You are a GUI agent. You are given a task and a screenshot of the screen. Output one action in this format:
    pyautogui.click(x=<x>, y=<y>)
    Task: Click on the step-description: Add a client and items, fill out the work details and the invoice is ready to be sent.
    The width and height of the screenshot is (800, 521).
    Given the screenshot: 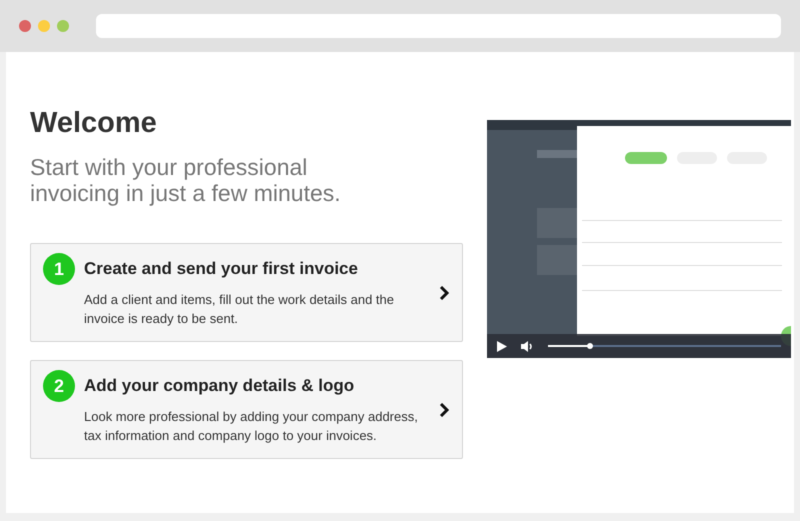 What is the action you would take?
    pyautogui.click(x=240, y=309)
    